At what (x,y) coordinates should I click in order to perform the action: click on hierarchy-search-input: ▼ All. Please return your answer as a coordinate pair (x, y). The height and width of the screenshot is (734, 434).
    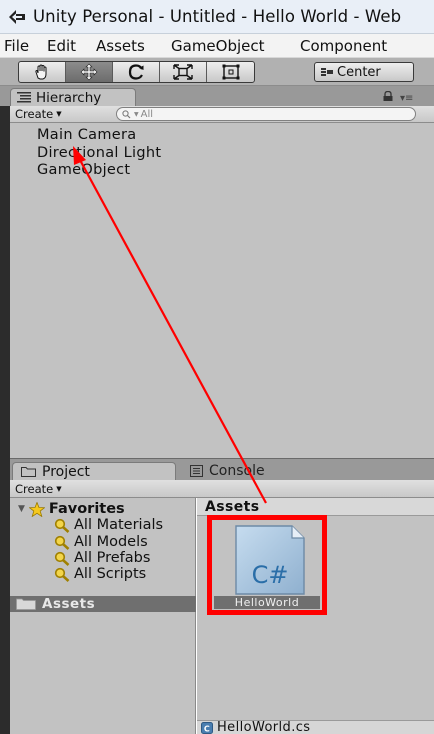
    Looking at the image, I should click on (266, 114).